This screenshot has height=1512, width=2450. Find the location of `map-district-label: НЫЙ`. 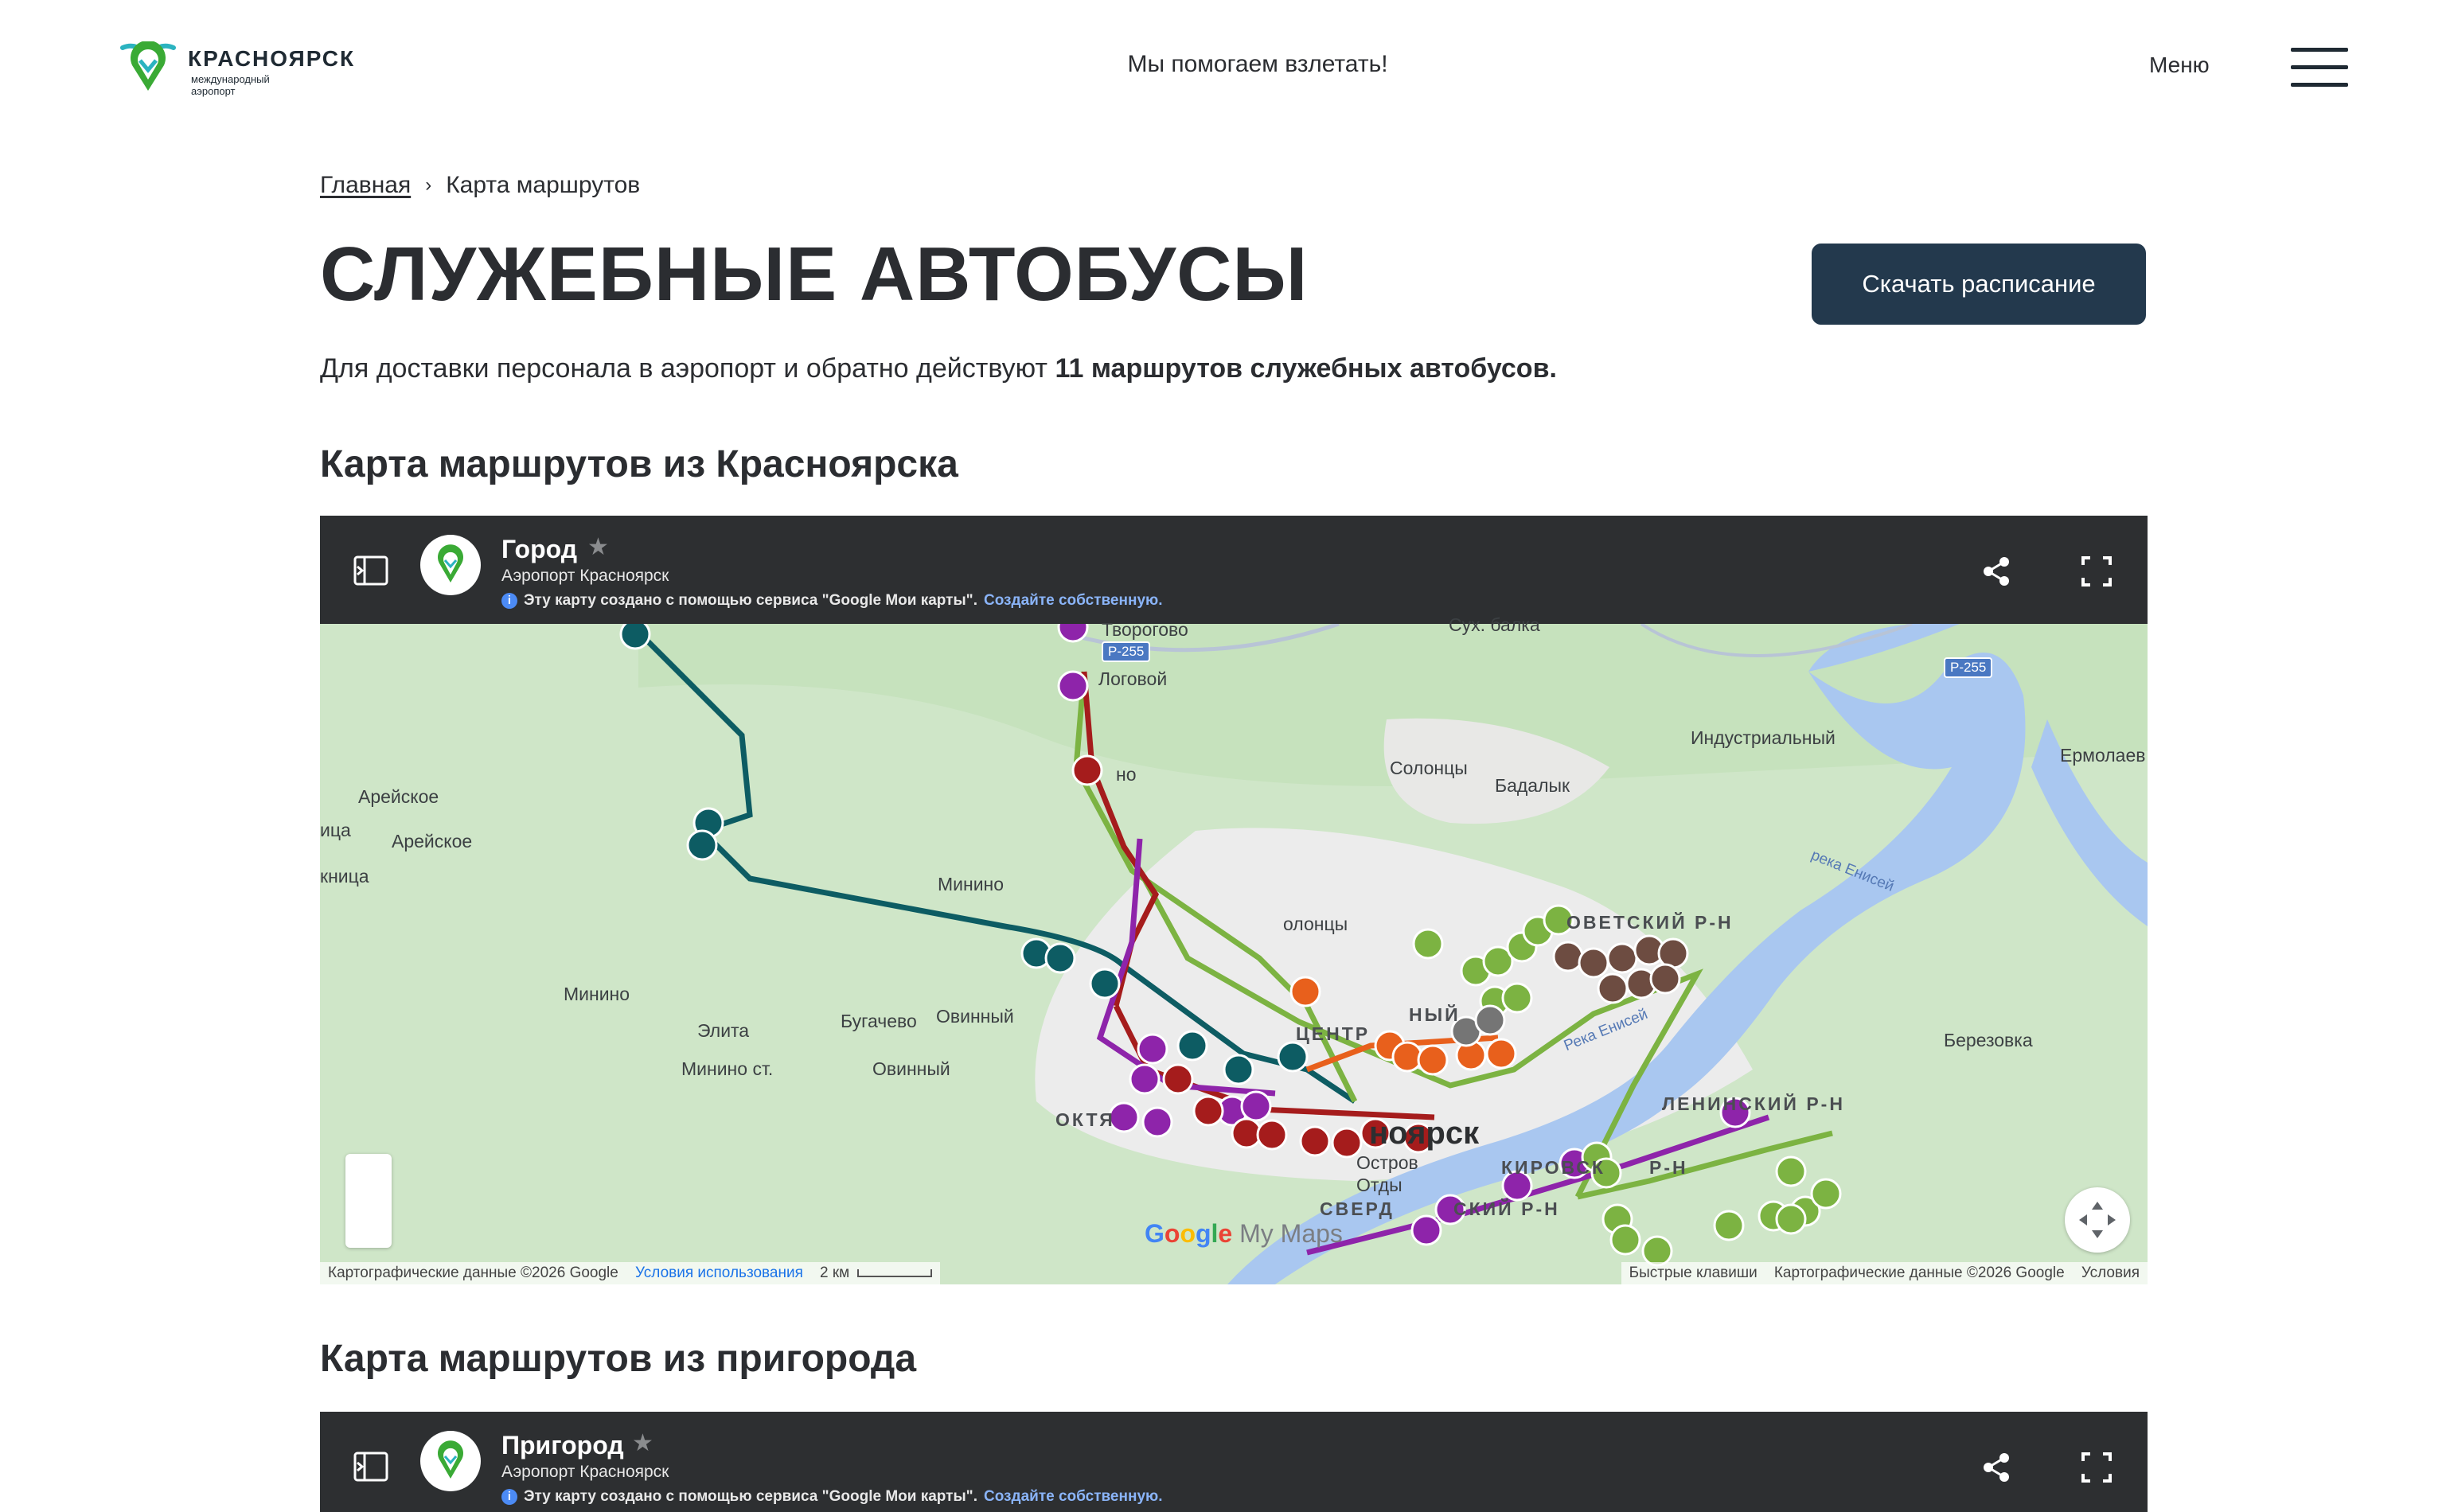

map-district-label: НЫЙ is located at coordinates (1435, 1014).